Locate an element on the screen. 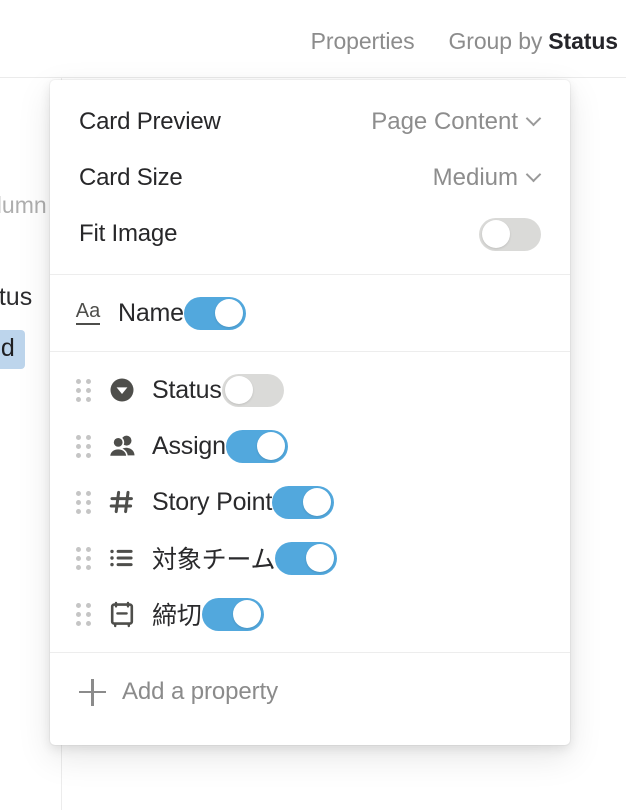 The width and height of the screenshot is (626, 810). title-aa-icon-text: Aa is located at coordinates (88, 313).